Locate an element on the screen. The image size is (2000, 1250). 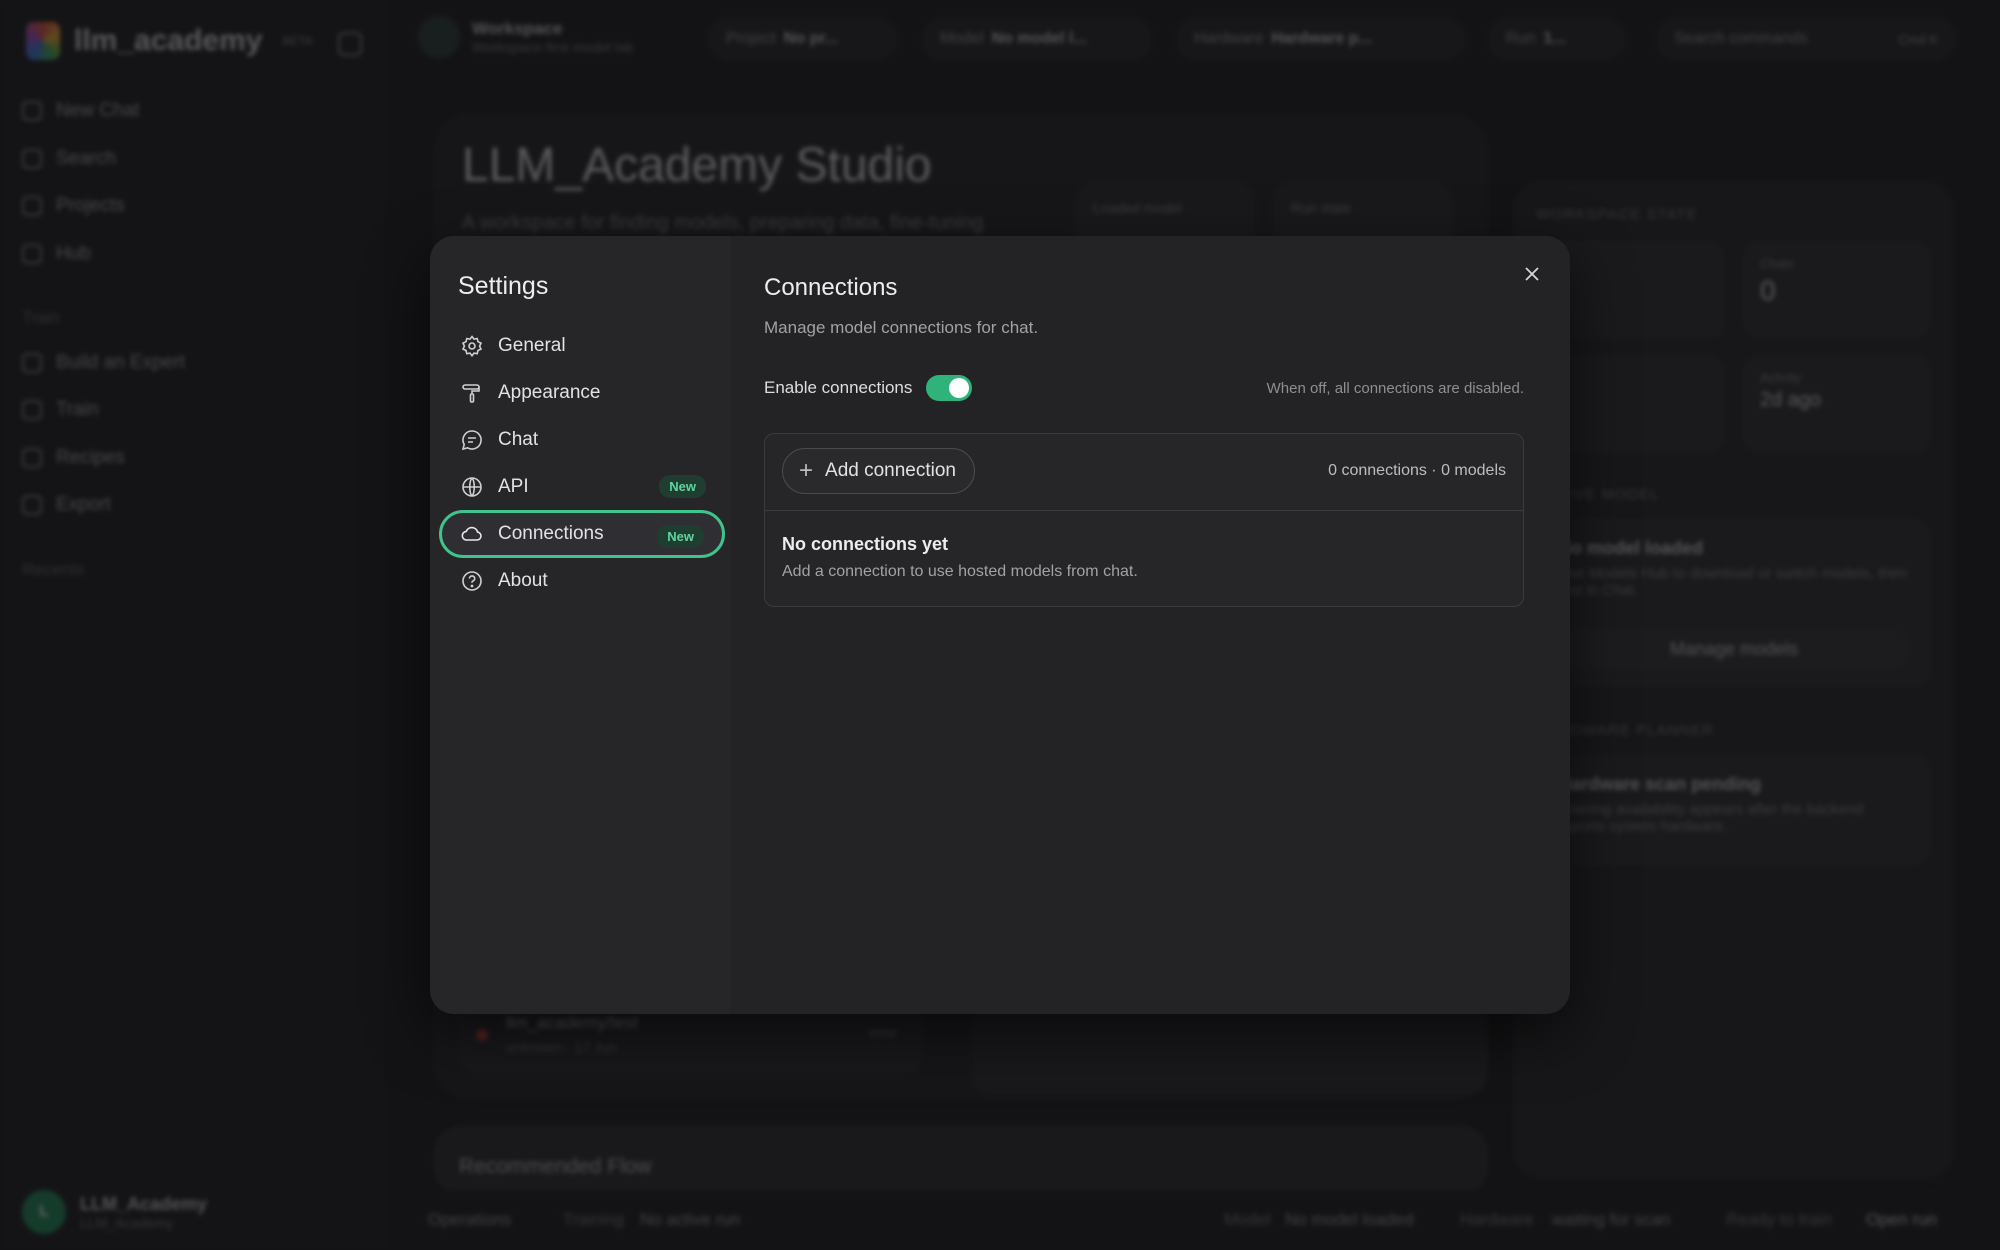
gear-icon is located at coordinates (472, 346).